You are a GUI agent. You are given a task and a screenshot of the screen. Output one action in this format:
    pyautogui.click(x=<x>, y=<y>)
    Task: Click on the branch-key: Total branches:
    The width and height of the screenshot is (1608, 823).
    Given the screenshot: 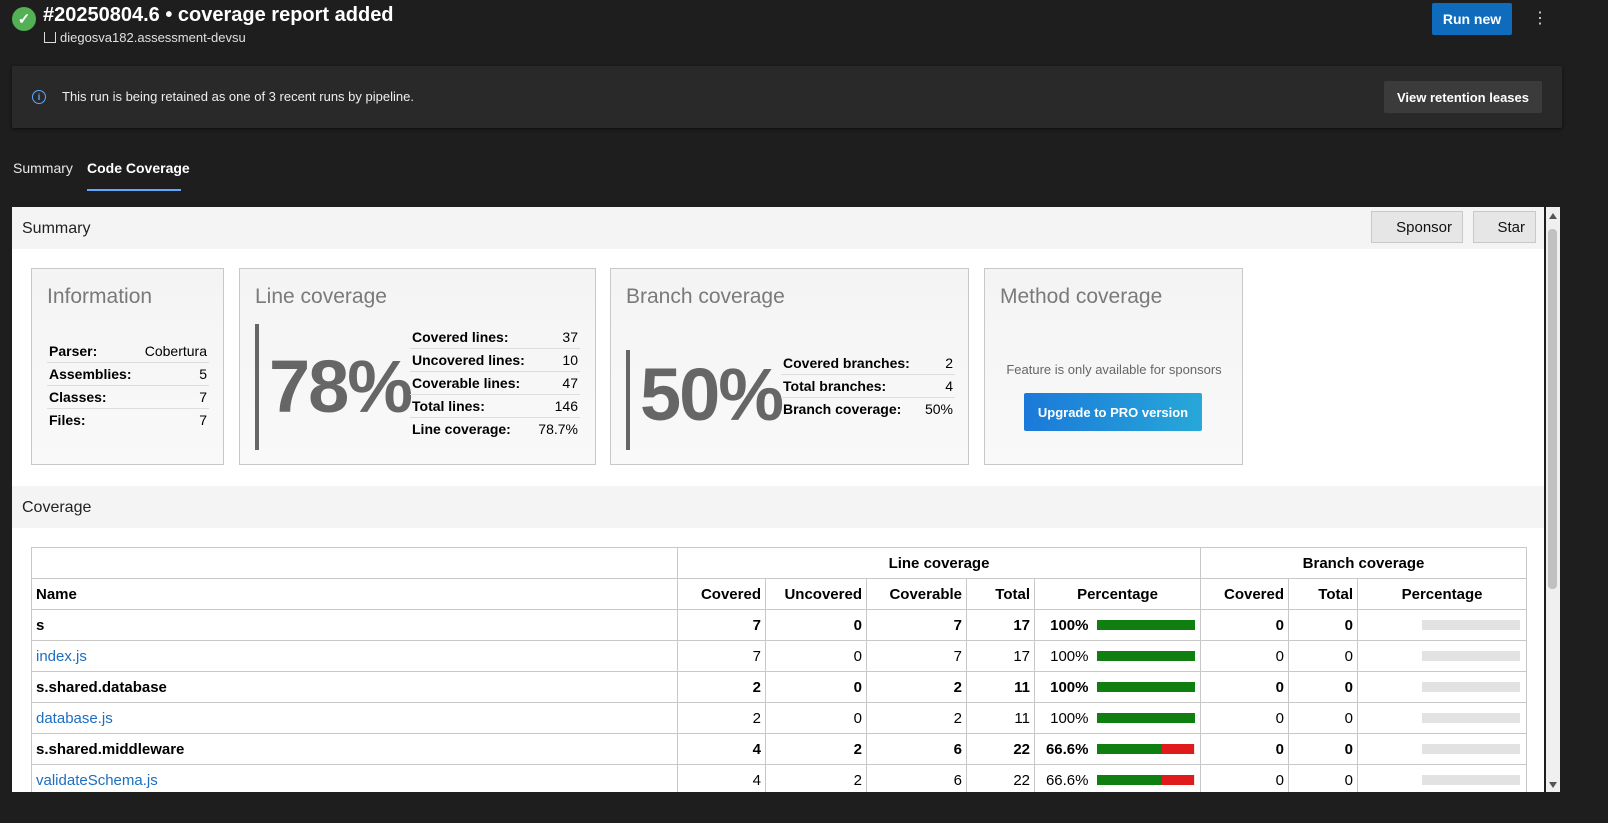 What is the action you would take?
    pyautogui.click(x=851, y=386)
    